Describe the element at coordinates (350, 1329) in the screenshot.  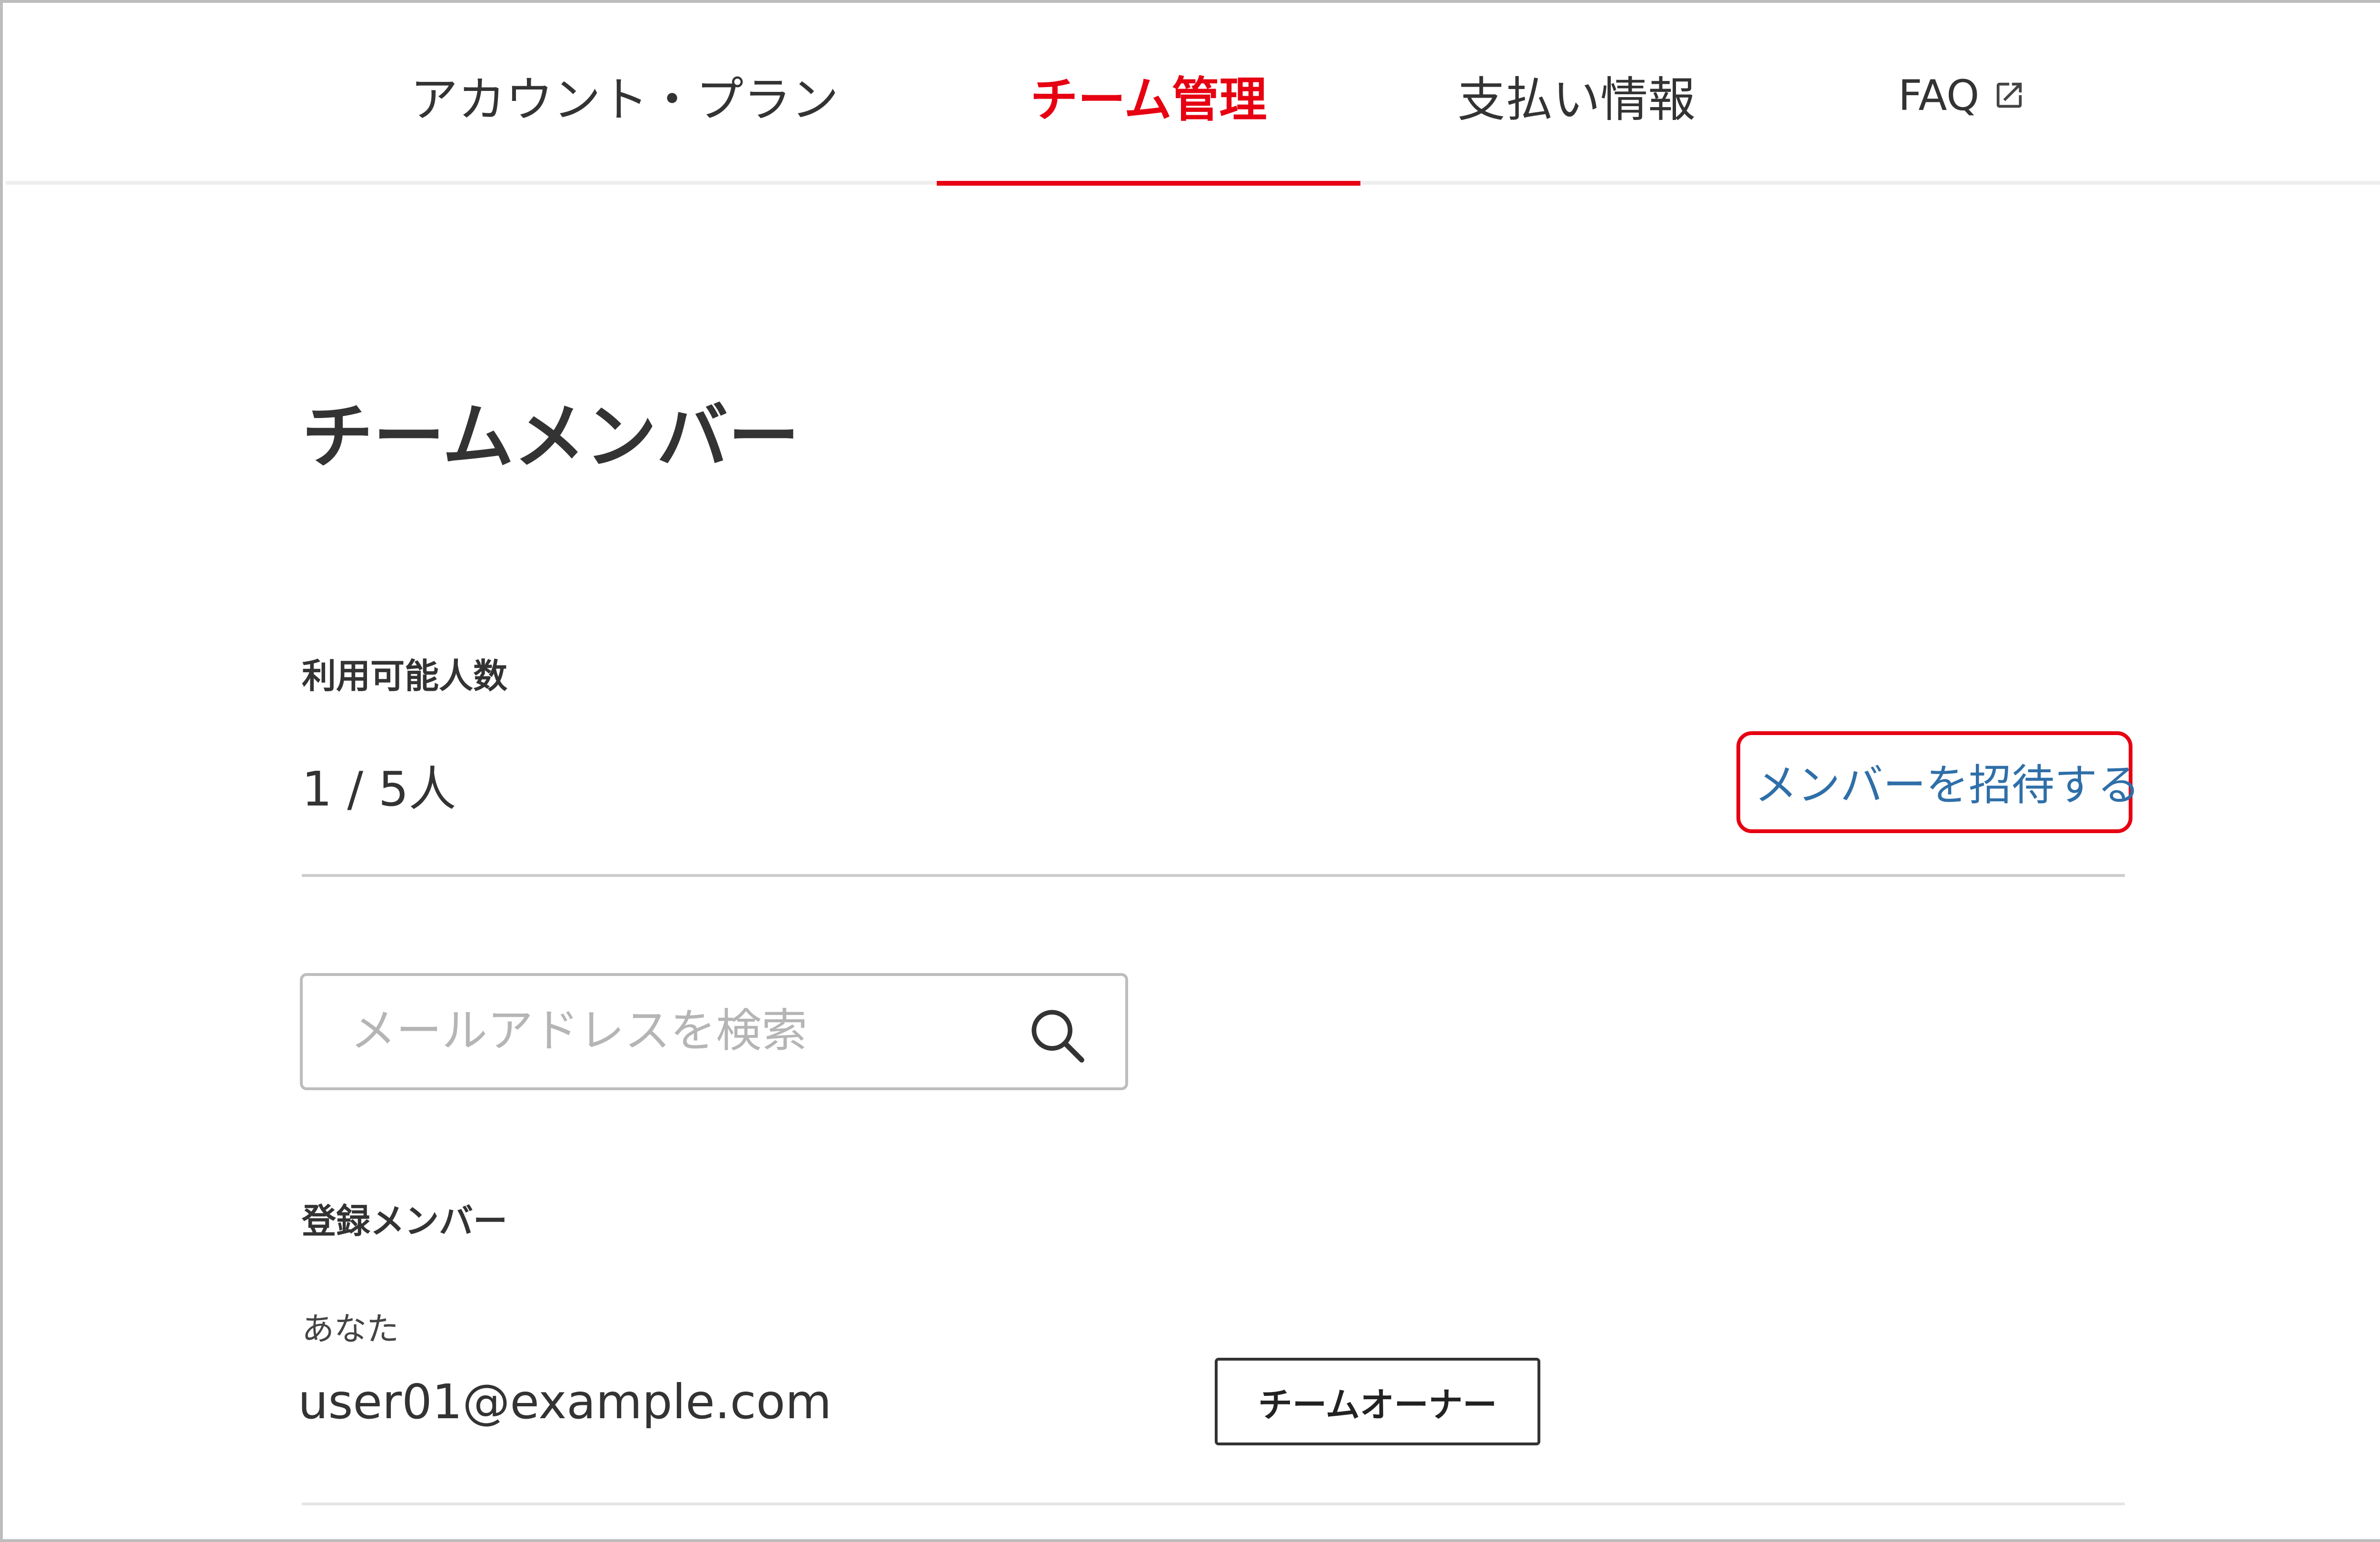
I see `member-self-tag: あなた` at that location.